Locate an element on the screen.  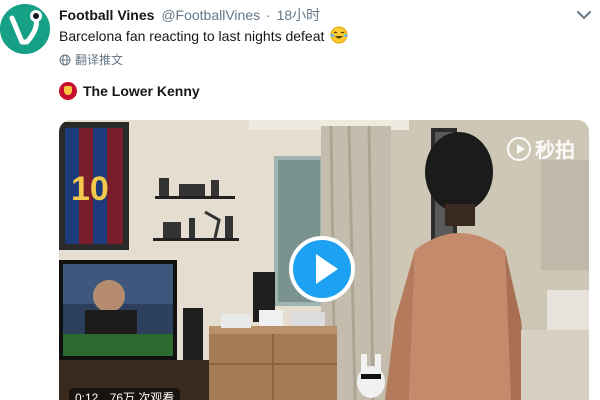
play-circle-icon is located at coordinates (519, 148).